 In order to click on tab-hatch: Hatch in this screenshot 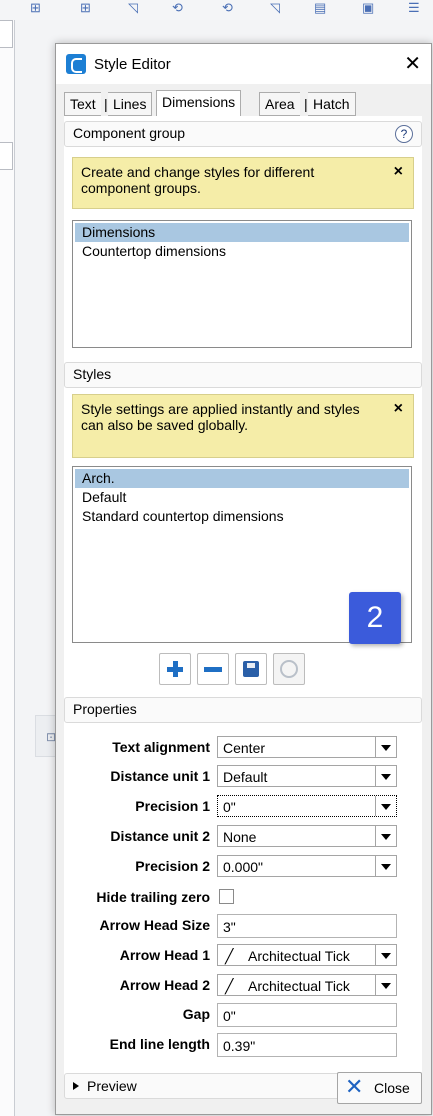, I will do `click(332, 104)`.